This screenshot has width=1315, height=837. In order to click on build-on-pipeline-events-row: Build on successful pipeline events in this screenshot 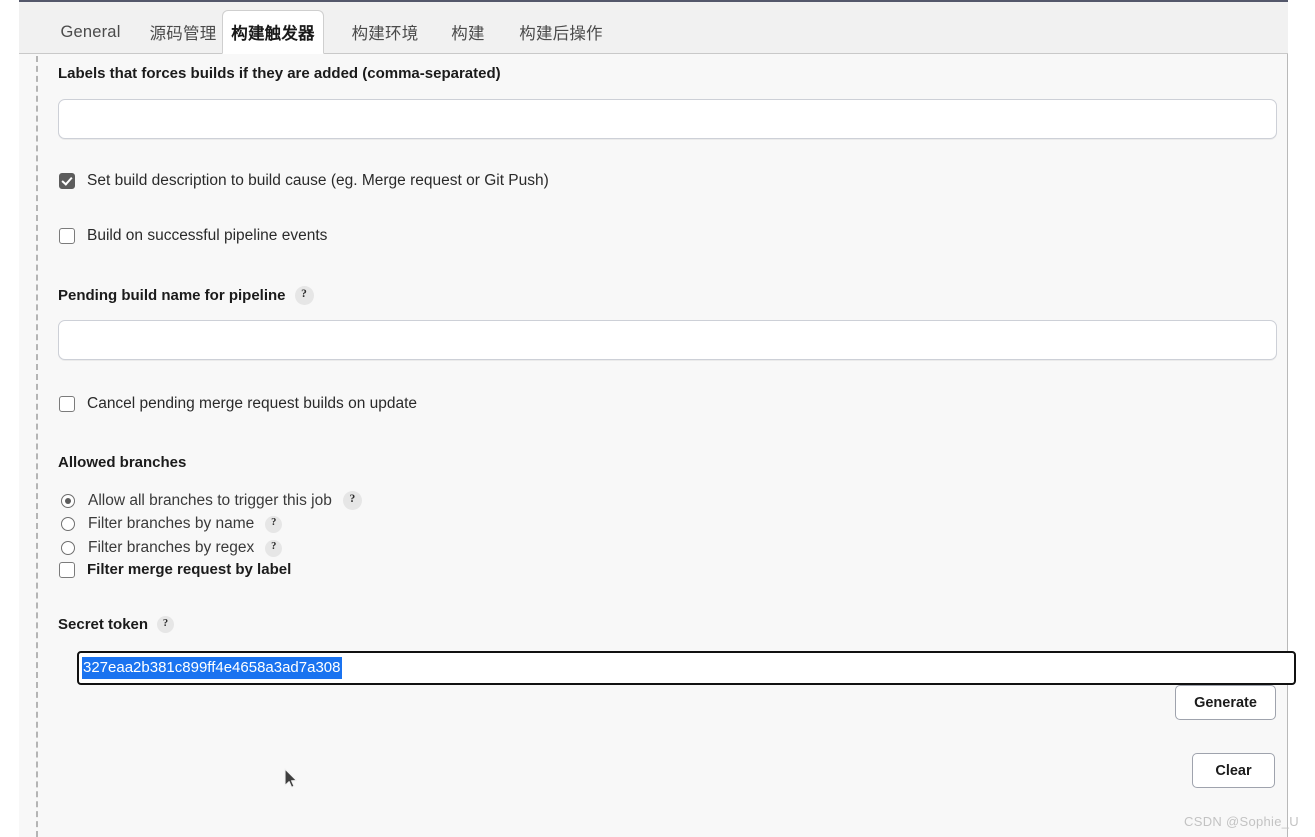, I will do `click(193, 236)`.